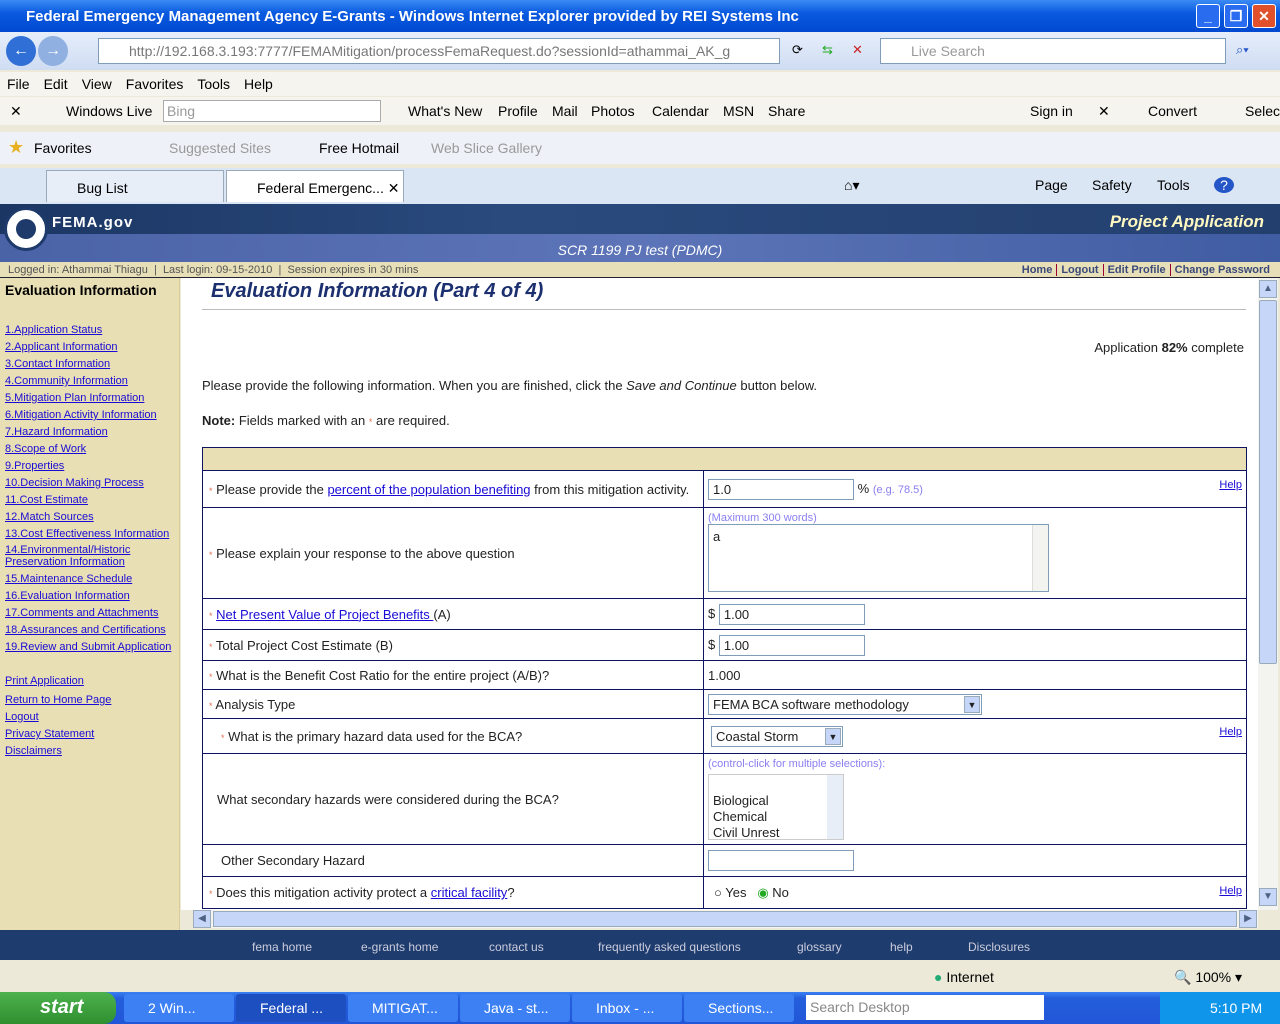 The width and height of the screenshot is (1280, 1024). I want to click on tools-menu: Tools, so click(1173, 185).